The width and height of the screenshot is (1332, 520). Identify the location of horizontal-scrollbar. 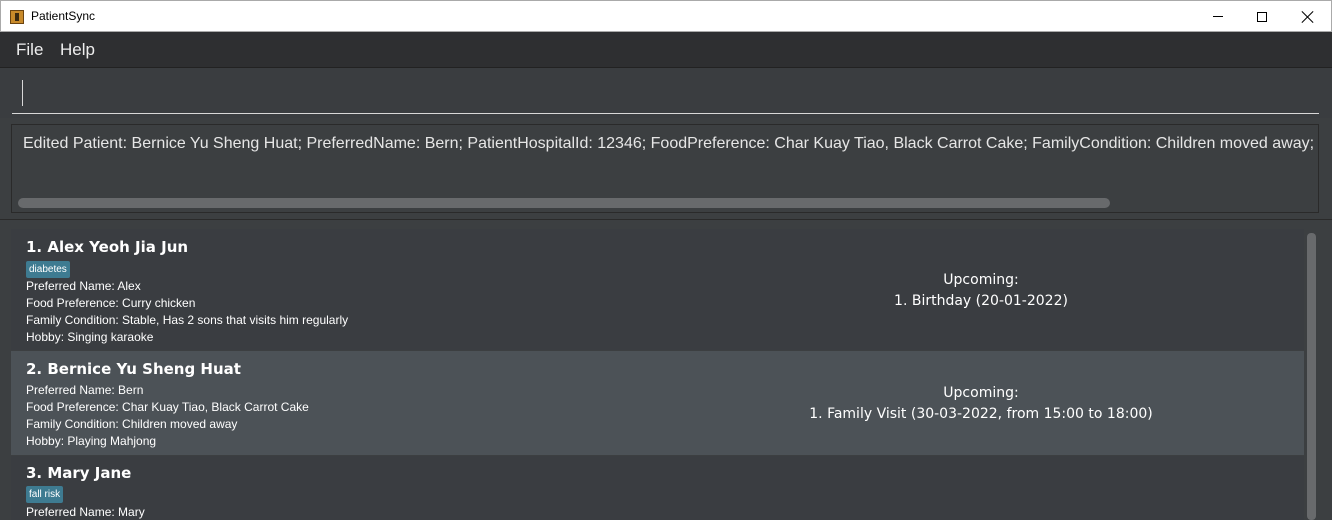
(666, 203).